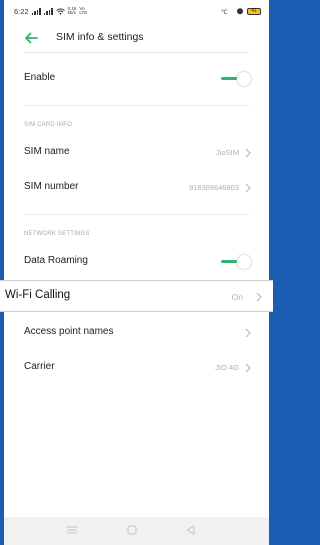 This screenshot has height=545, width=320. What do you see at coordinates (36, 11) in the screenshot?
I see `signal-icon` at bounding box center [36, 11].